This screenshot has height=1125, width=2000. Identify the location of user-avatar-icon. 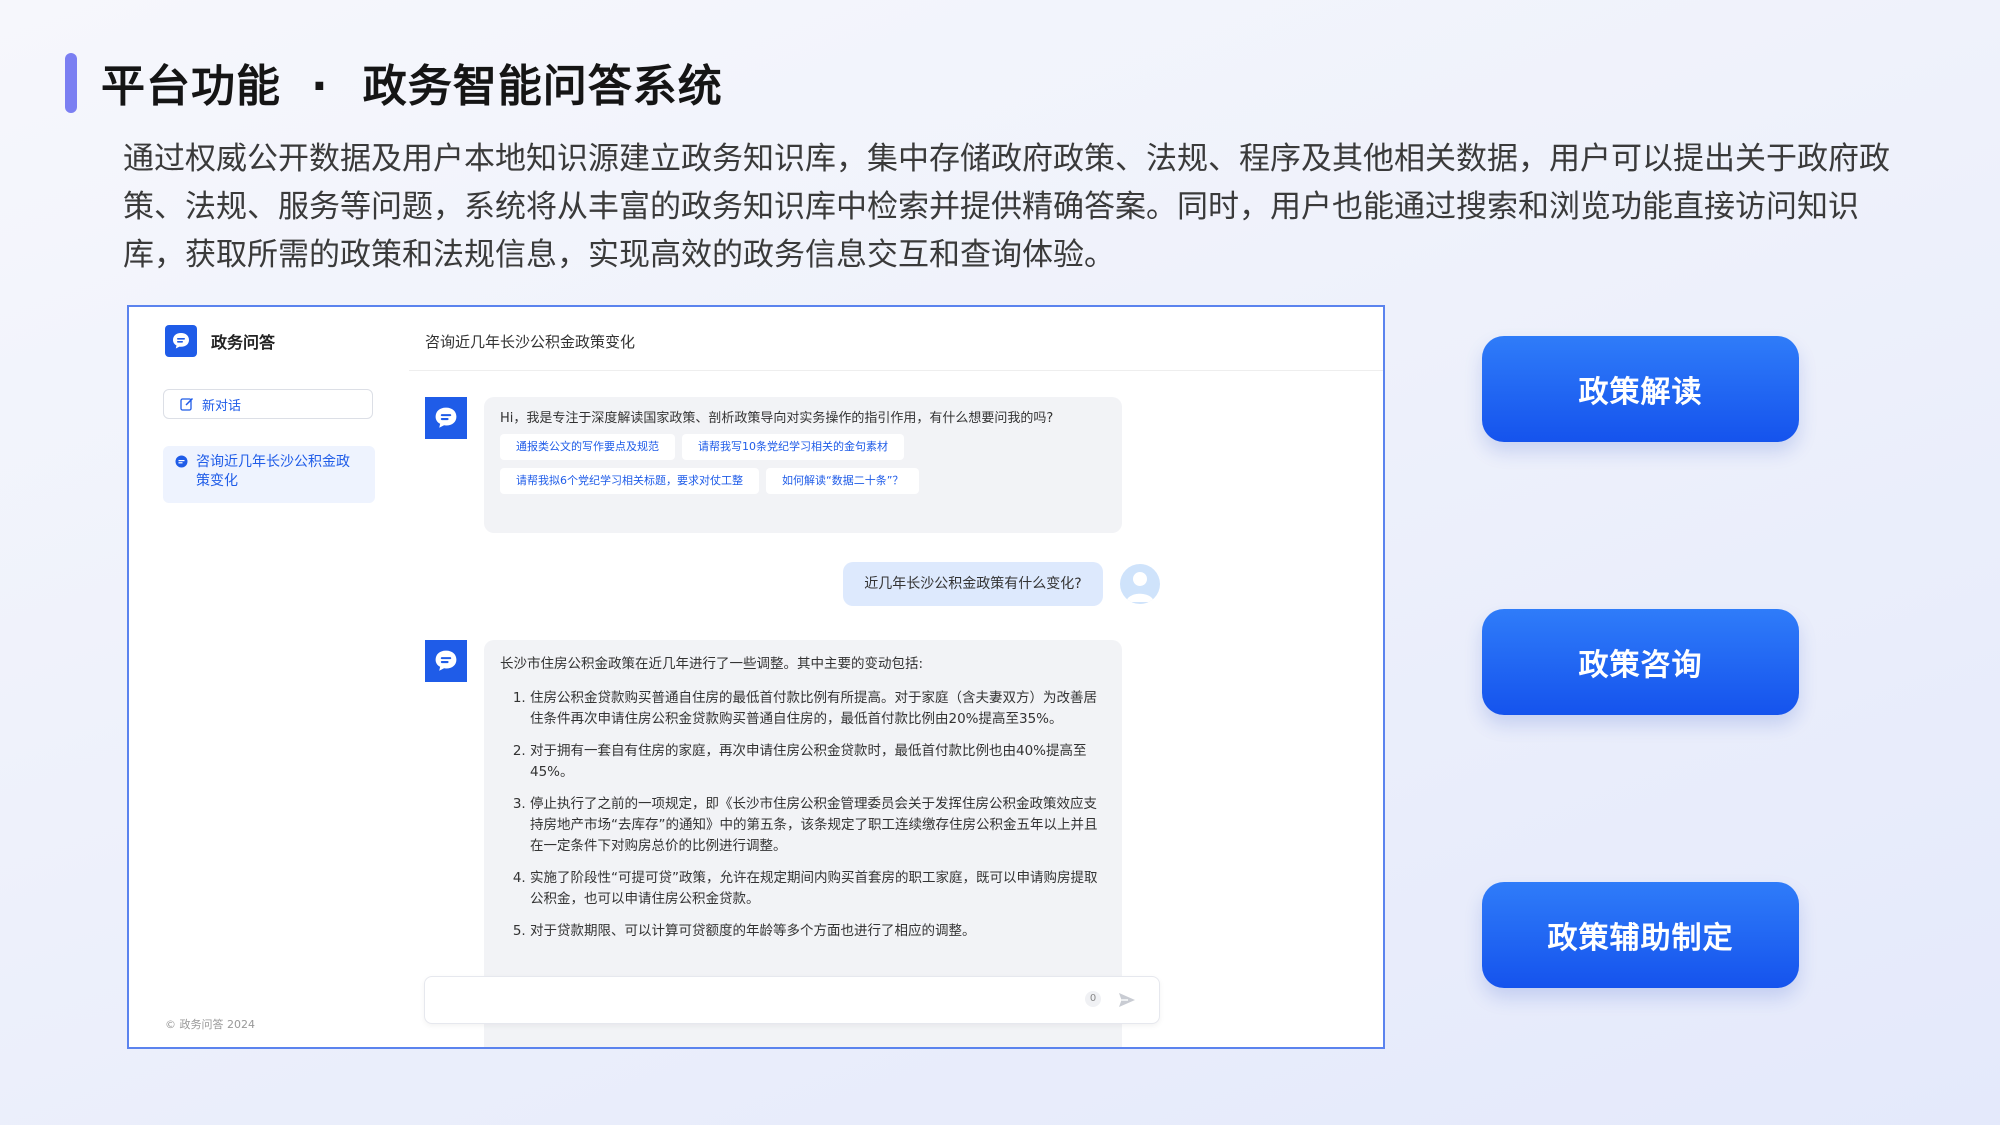
(1140, 584).